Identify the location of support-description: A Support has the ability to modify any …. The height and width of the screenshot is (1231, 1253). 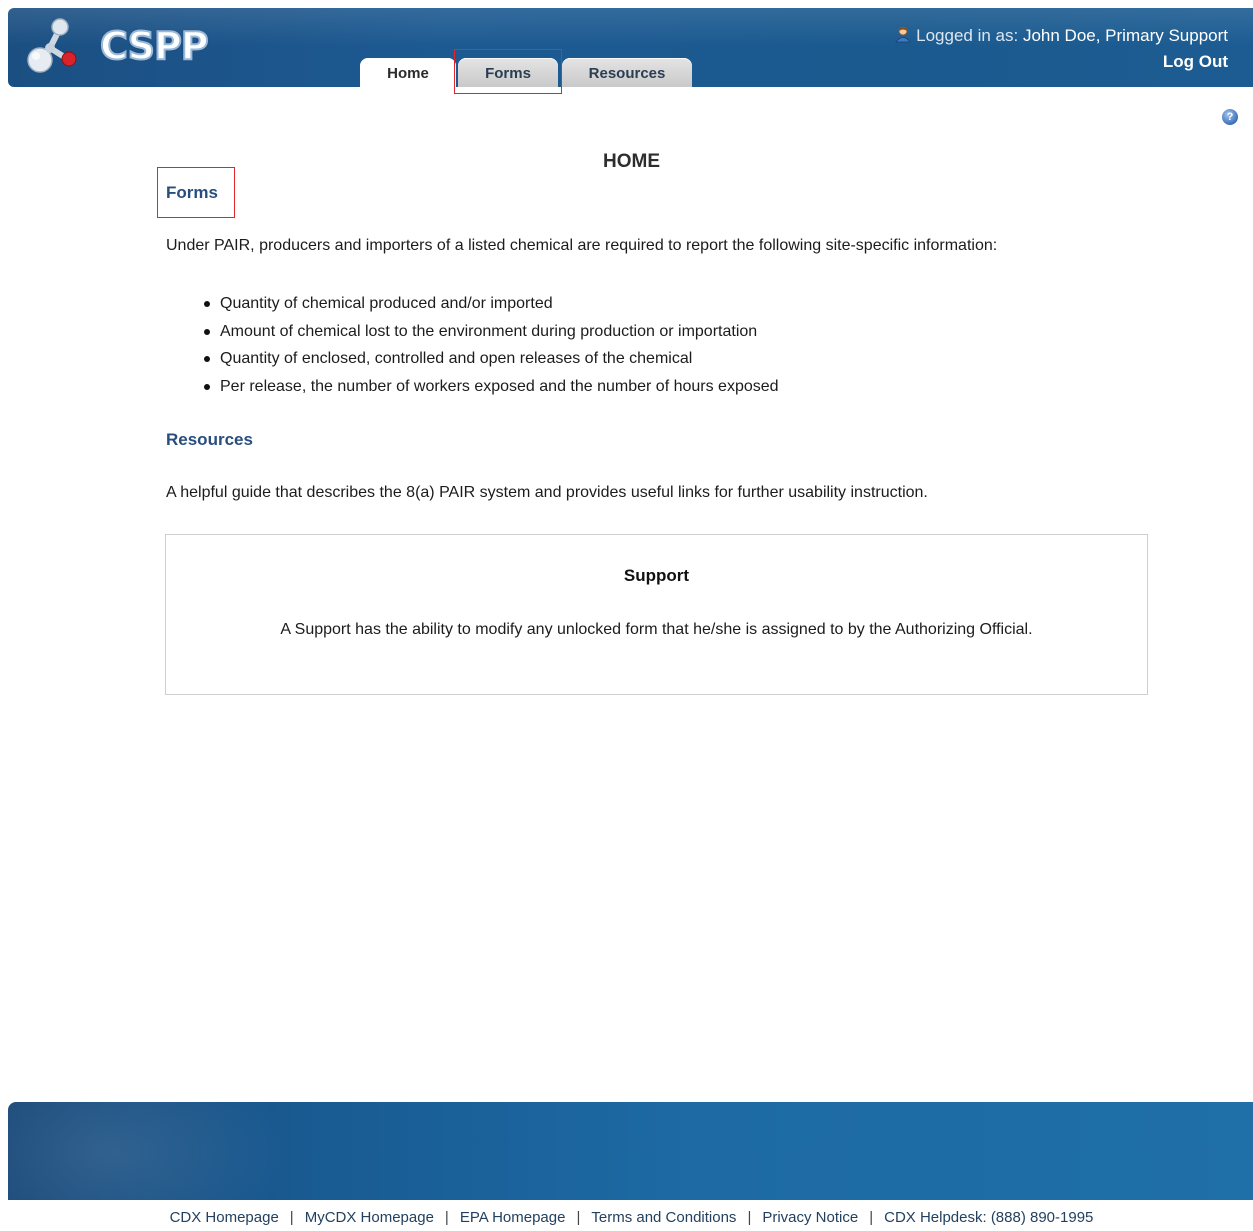
(656, 629).